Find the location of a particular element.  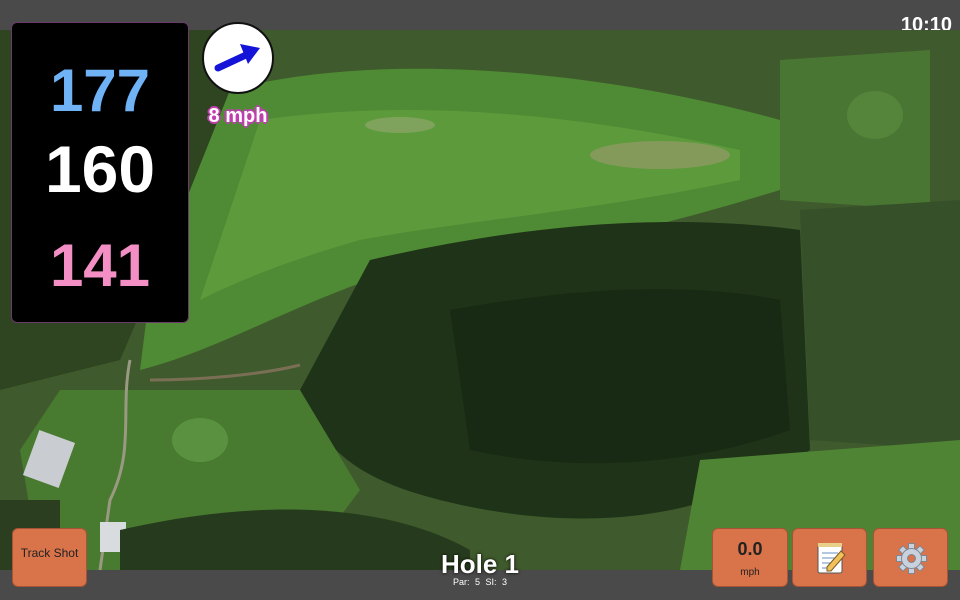

notepad-icon is located at coordinates (831, 558).